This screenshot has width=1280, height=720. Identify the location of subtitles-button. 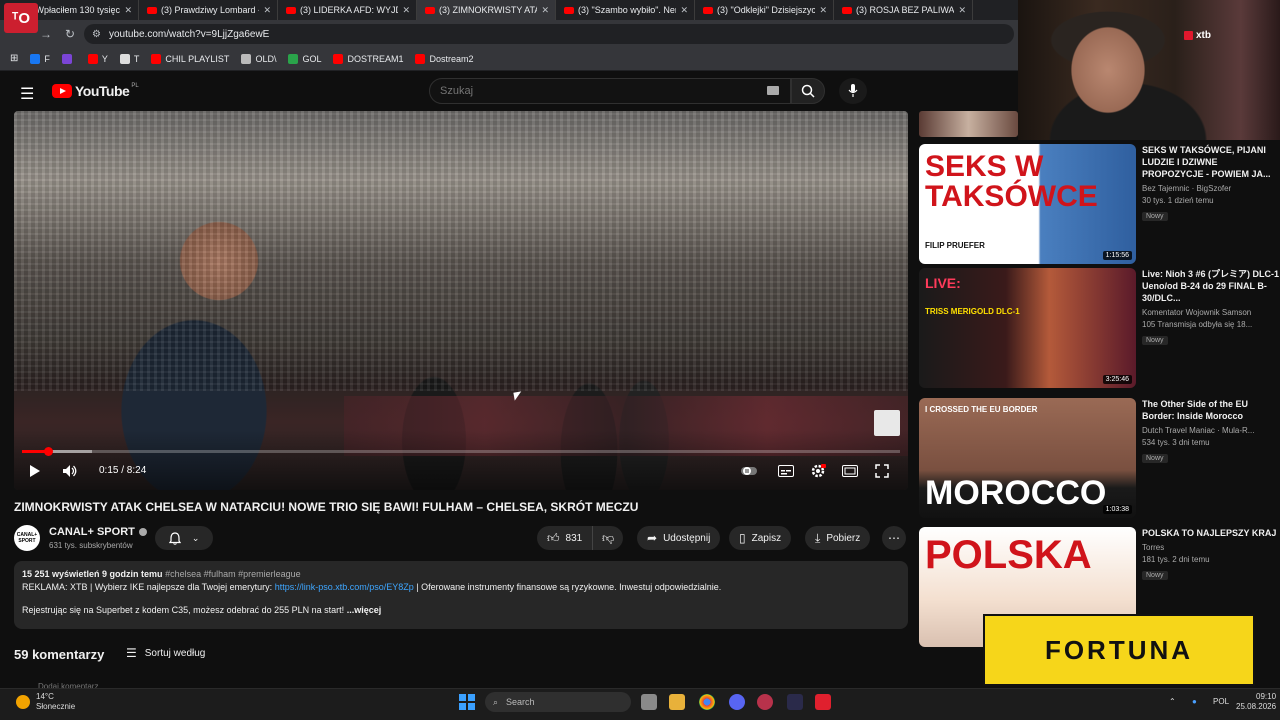
(786, 471).